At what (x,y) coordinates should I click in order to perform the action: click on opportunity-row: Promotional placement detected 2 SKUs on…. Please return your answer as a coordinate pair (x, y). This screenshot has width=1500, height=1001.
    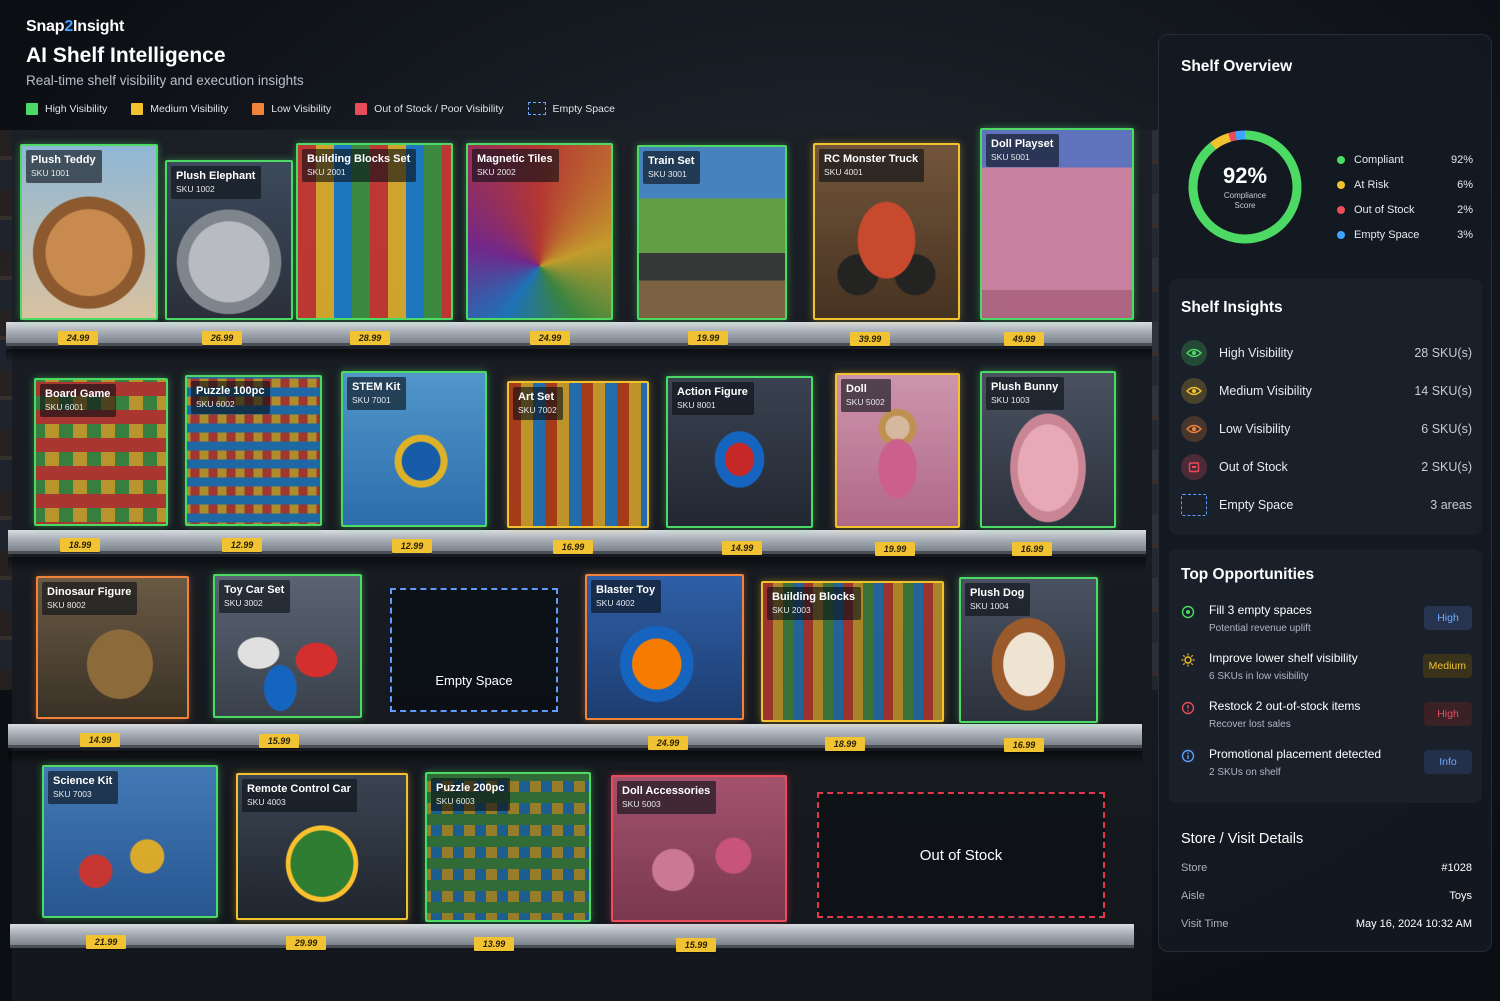
    Looking at the image, I should click on (1326, 767).